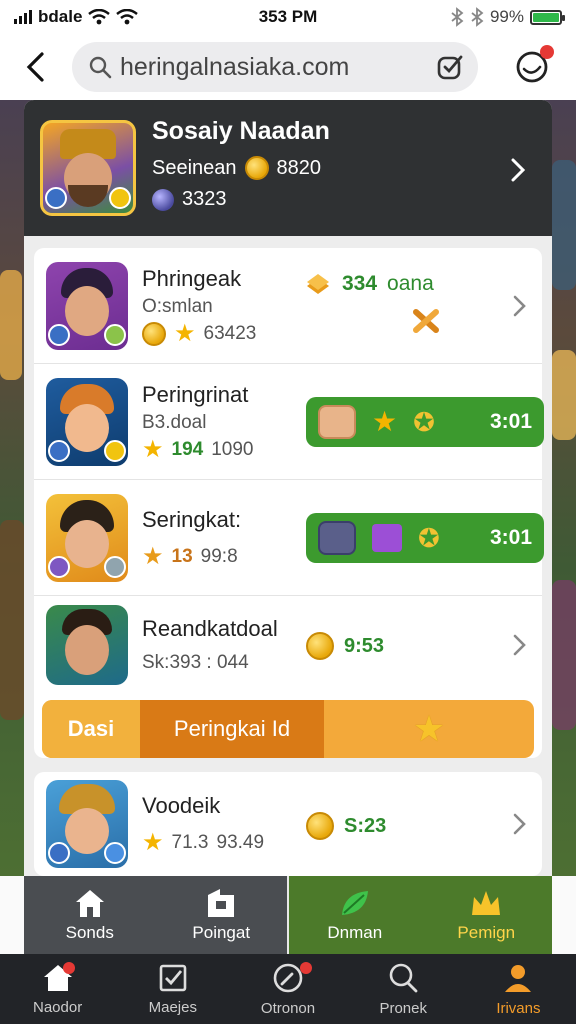  What do you see at coordinates (23, 17) in the screenshot?
I see `signal-icon` at bounding box center [23, 17].